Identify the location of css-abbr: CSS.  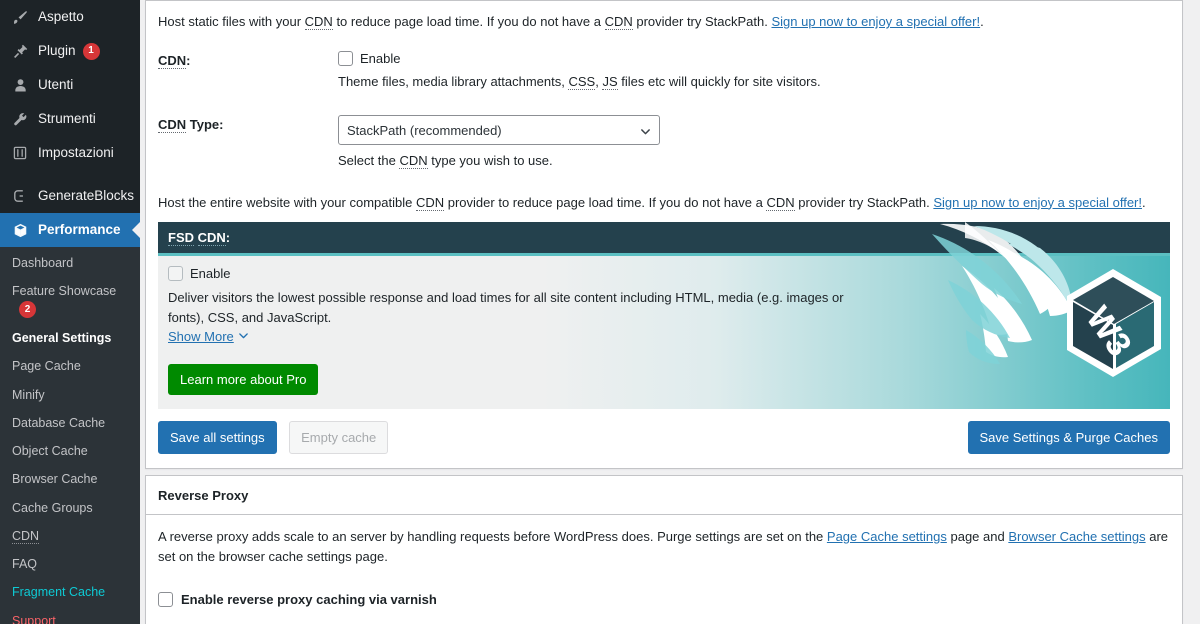
(582, 81).